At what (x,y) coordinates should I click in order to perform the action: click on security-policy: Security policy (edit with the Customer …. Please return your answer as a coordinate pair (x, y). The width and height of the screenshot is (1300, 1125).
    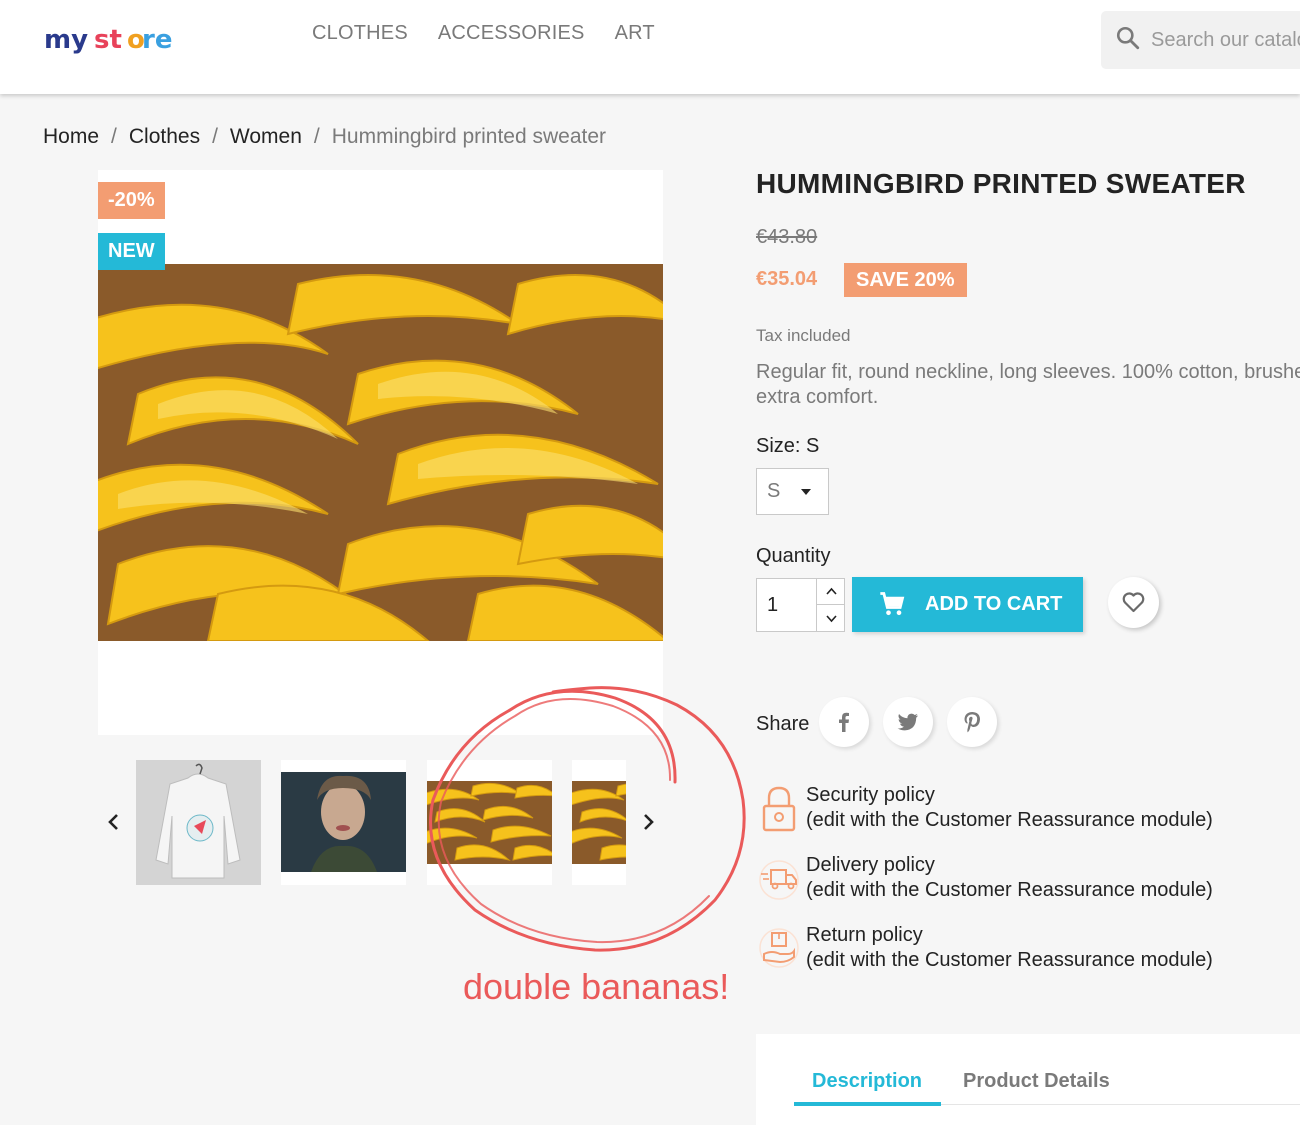
    Looking at the image, I should click on (1028, 810).